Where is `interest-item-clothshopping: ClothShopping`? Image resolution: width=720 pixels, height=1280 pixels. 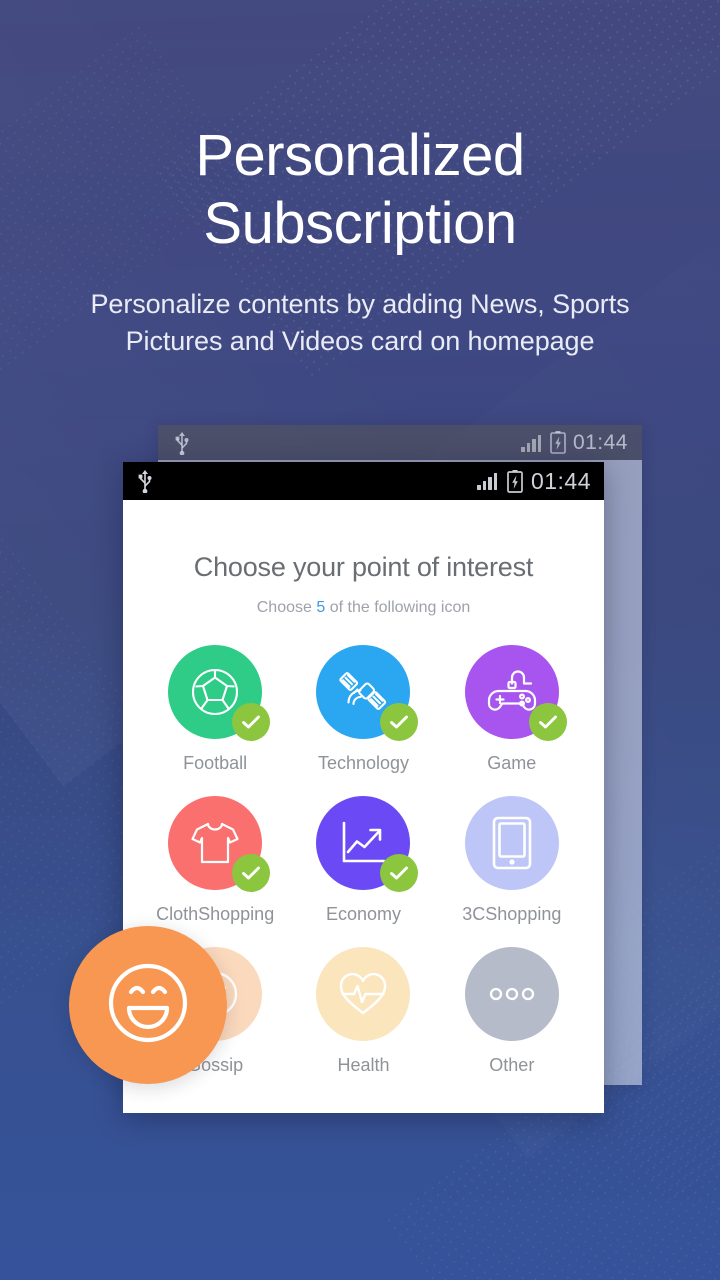 interest-item-clothshopping: ClothShopping is located at coordinates (215, 860).